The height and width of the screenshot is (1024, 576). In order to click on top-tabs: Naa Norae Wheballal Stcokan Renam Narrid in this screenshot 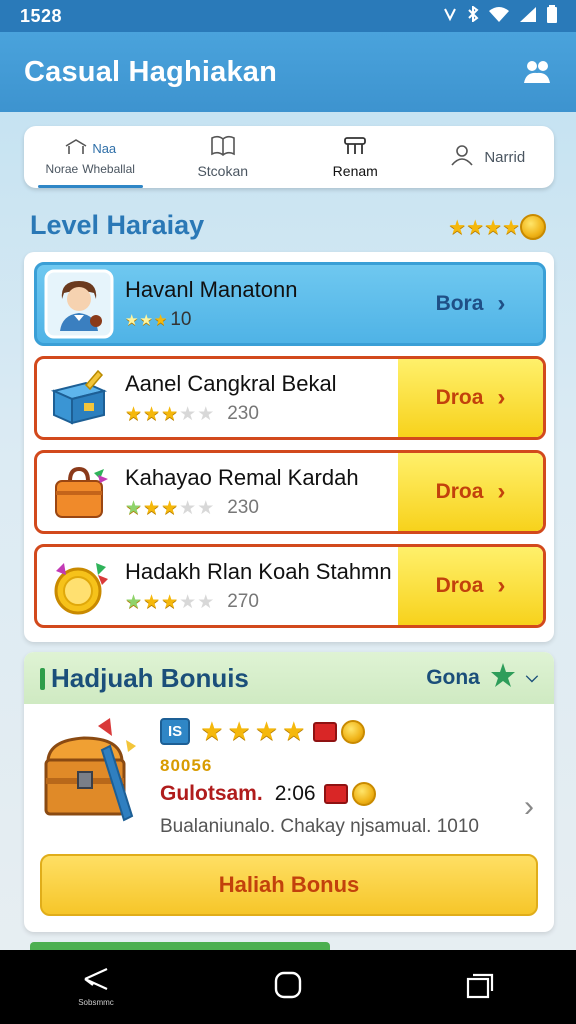, I will do `click(289, 157)`.